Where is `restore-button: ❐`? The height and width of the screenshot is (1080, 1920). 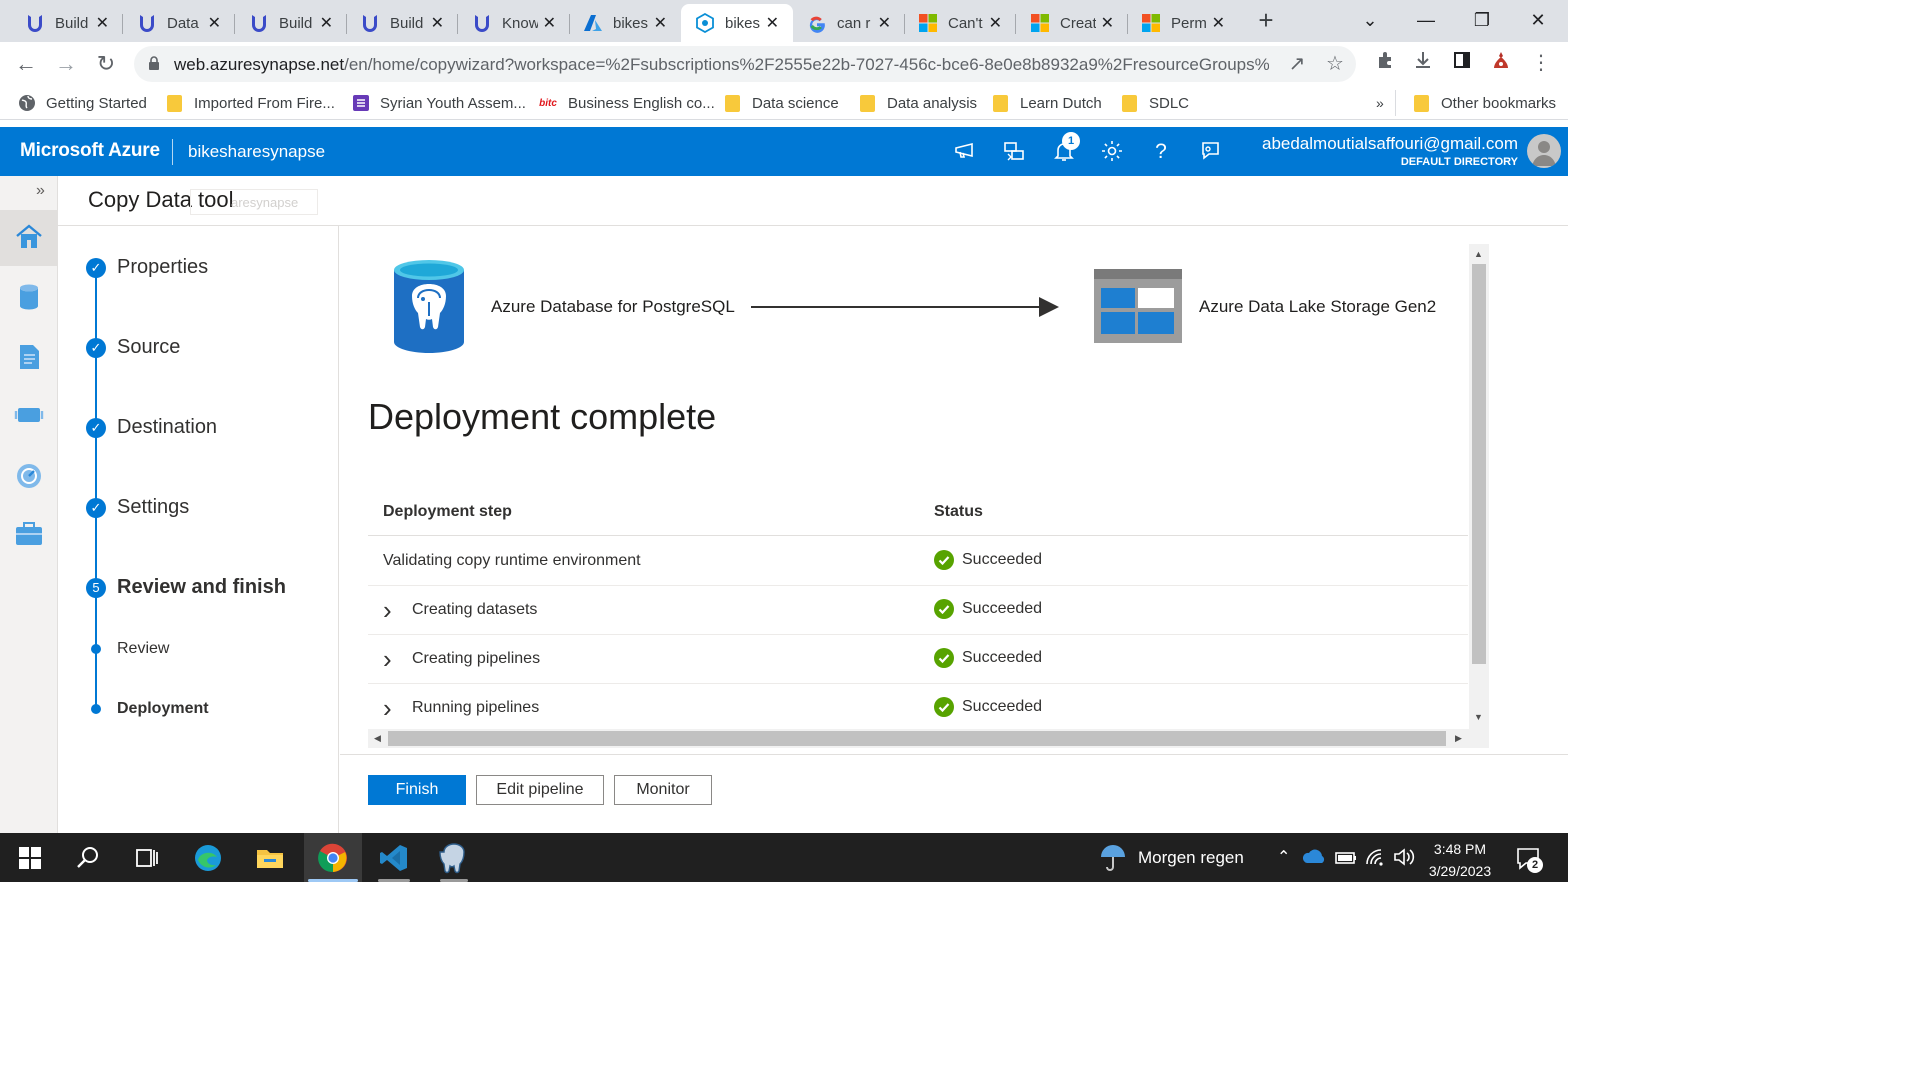 restore-button: ❐ is located at coordinates (1482, 20).